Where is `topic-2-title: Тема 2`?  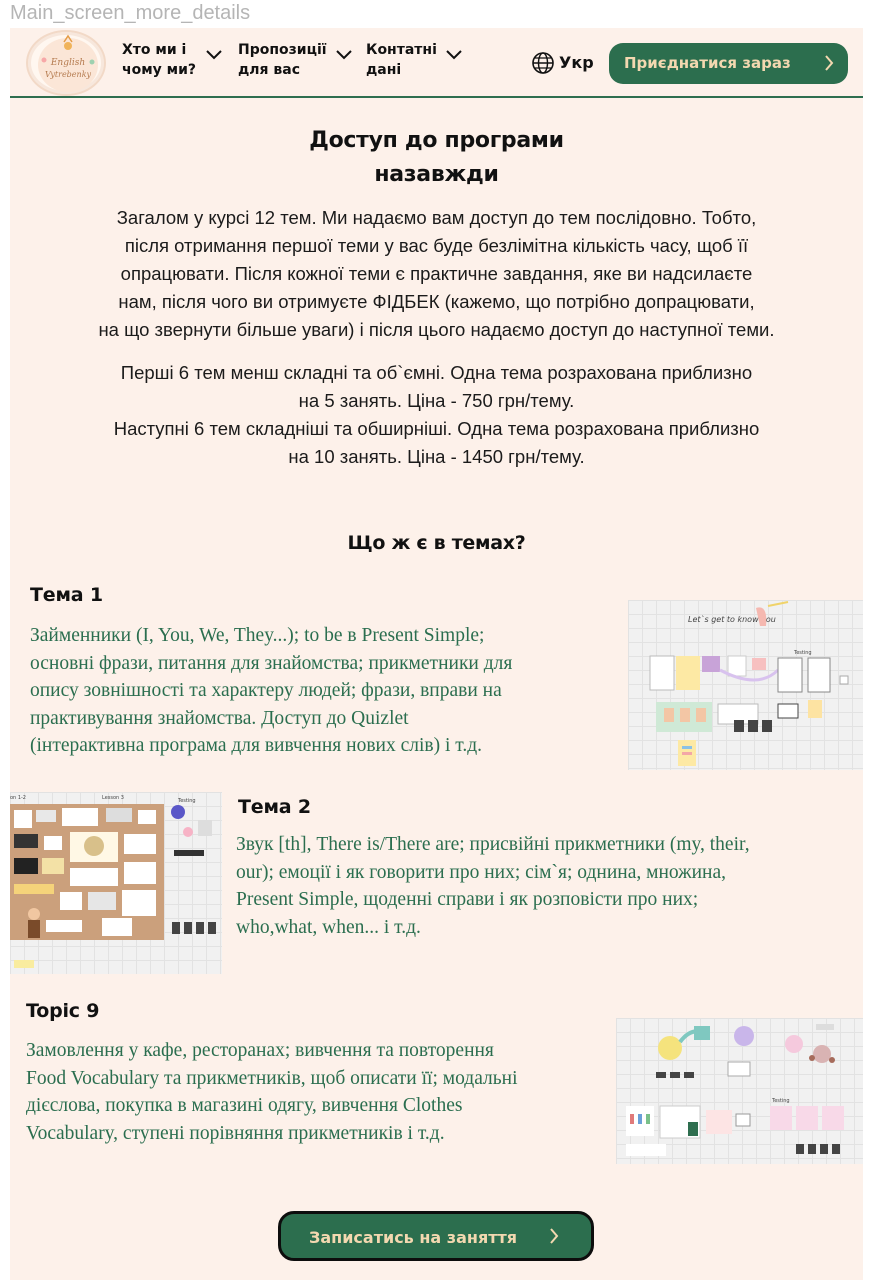 topic-2-title: Тема 2 is located at coordinates (274, 807).